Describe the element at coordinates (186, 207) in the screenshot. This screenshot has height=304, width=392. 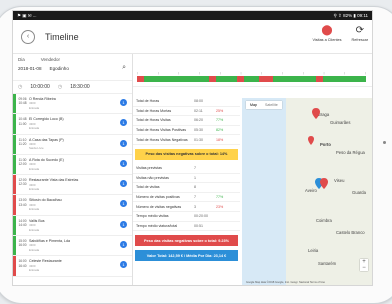
I see `stats-row: Número de visitas negativas 3 23%` at that location.